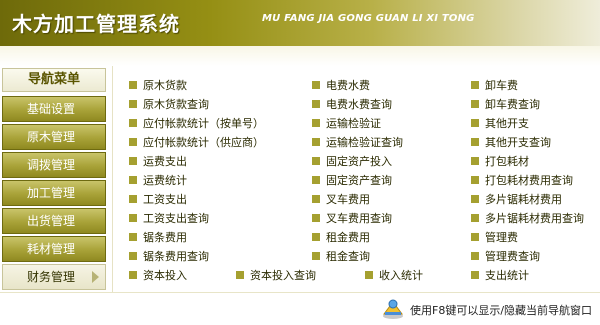 This screenshot has height=325, width=600. What do you see at coordinates (518, 142) in the screenshot?
I see `menu-label: 其他开支查询` at bounding box center [518, 142].